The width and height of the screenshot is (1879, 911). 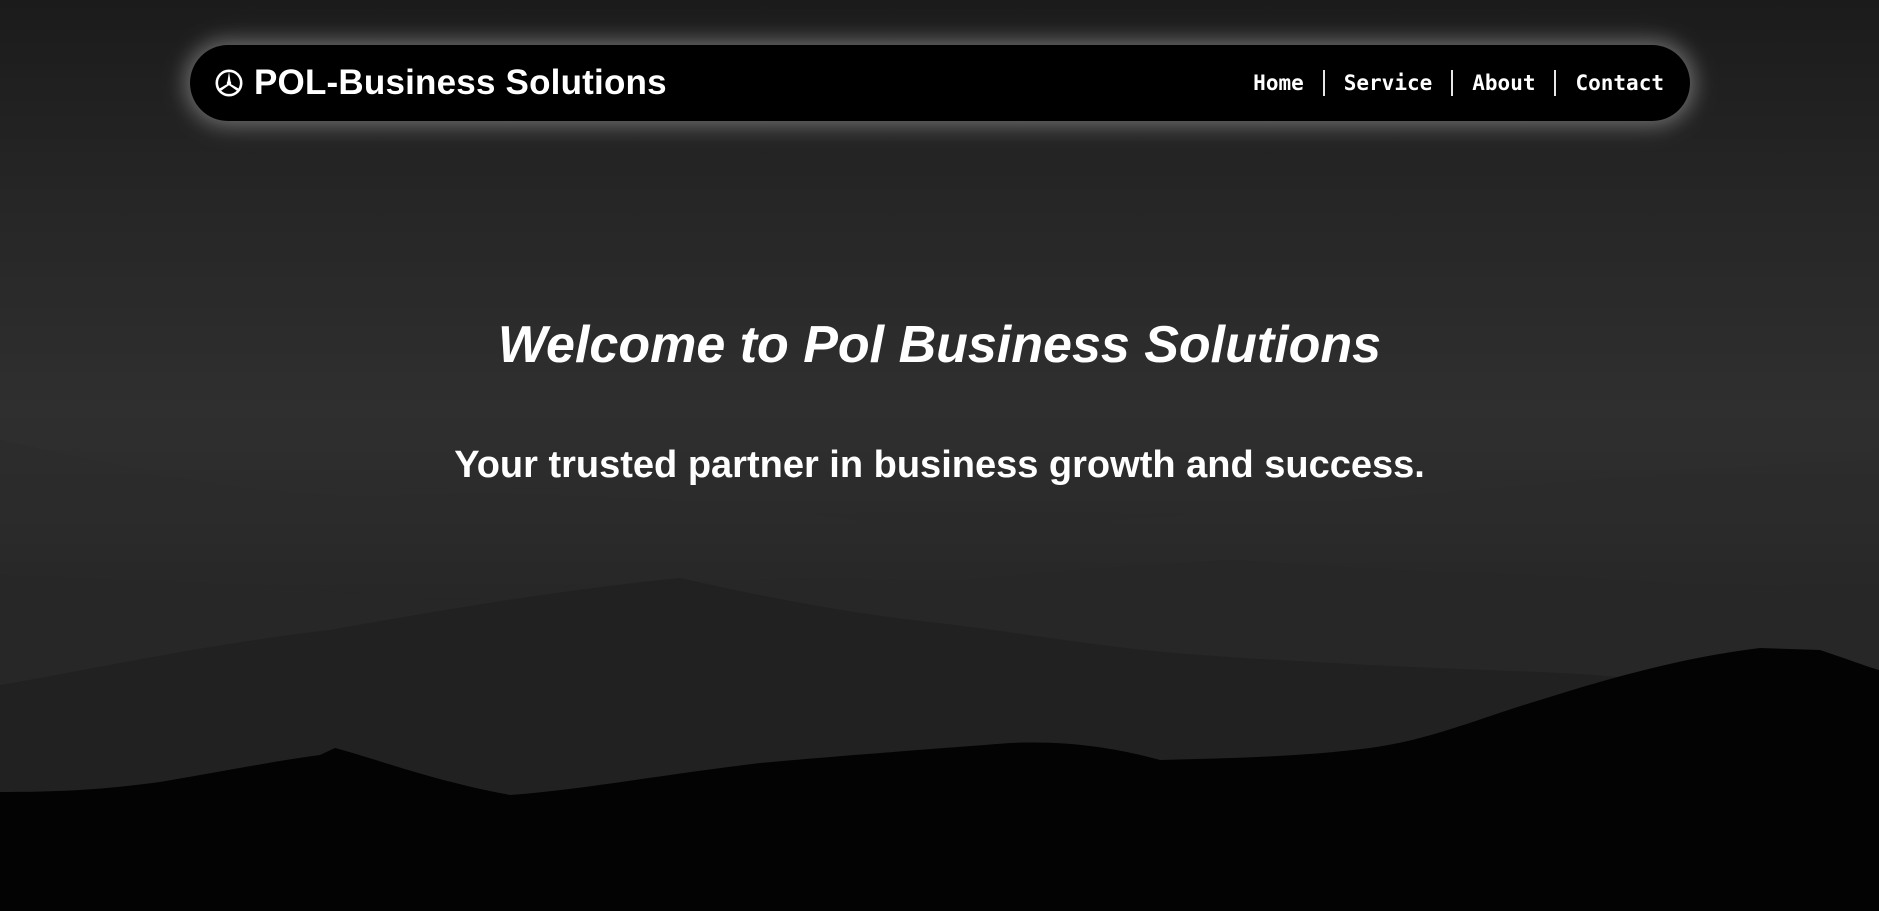 I want to click on main-navigation: Home Service About Contact, so click(x=1458, y=83).